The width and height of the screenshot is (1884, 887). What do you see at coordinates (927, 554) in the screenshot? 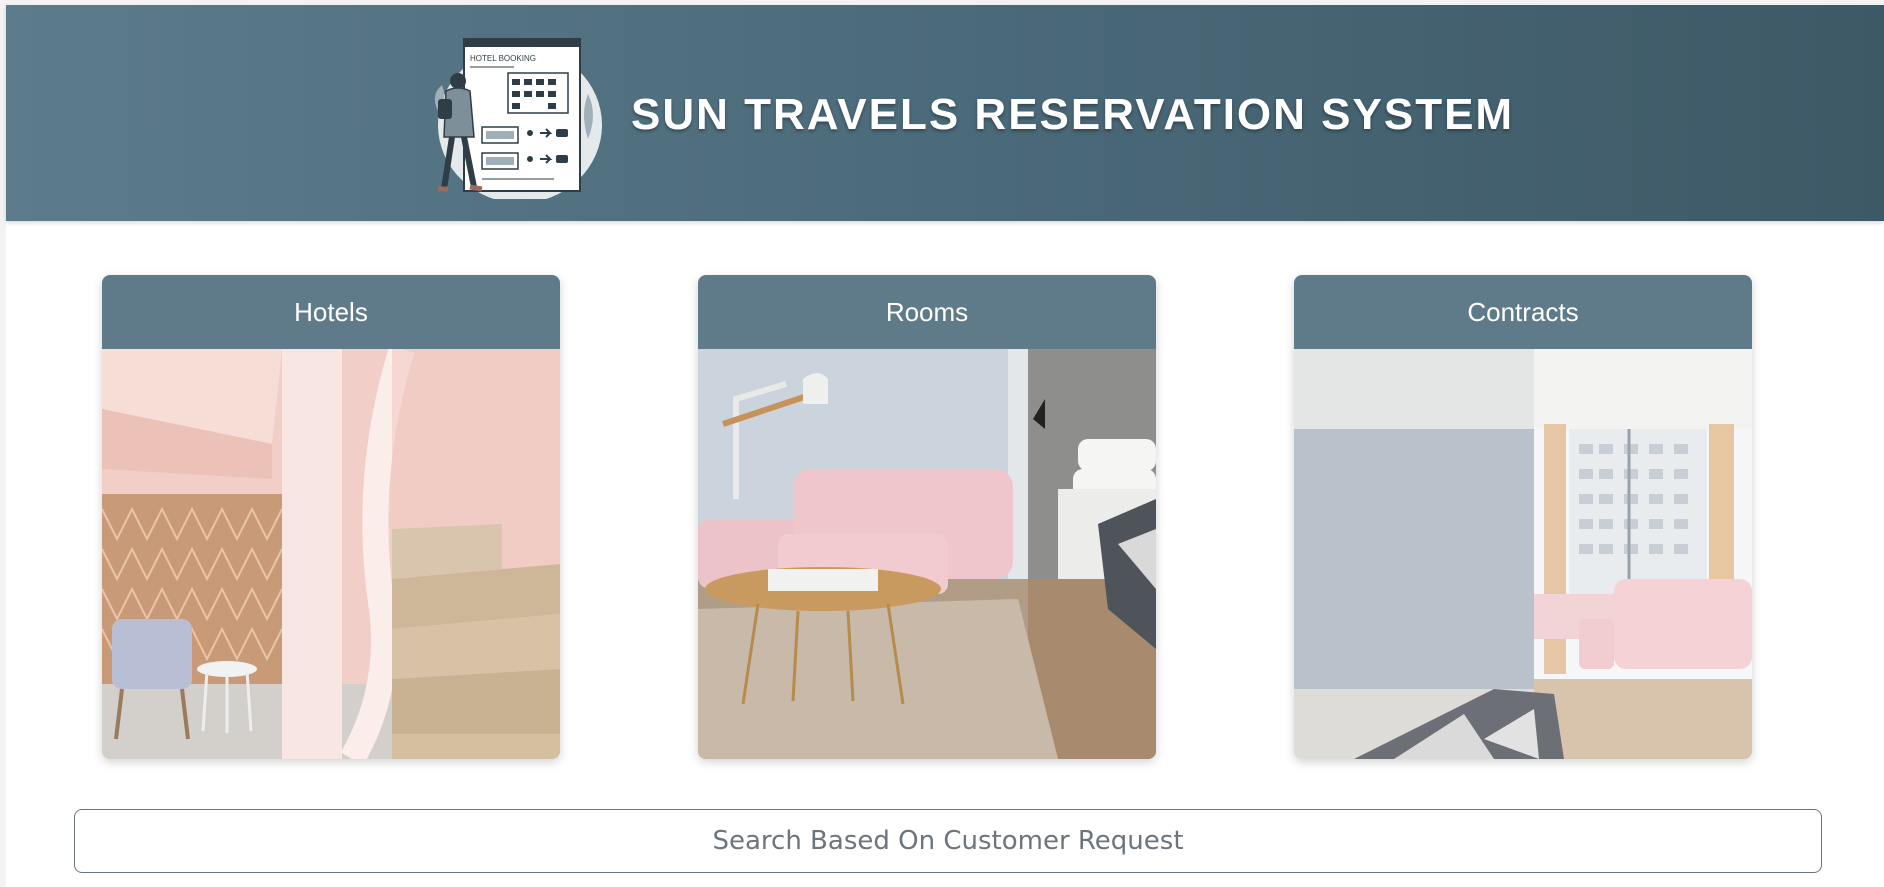
I see `pink-sofa-room-image` at bounding box center [927, 554].